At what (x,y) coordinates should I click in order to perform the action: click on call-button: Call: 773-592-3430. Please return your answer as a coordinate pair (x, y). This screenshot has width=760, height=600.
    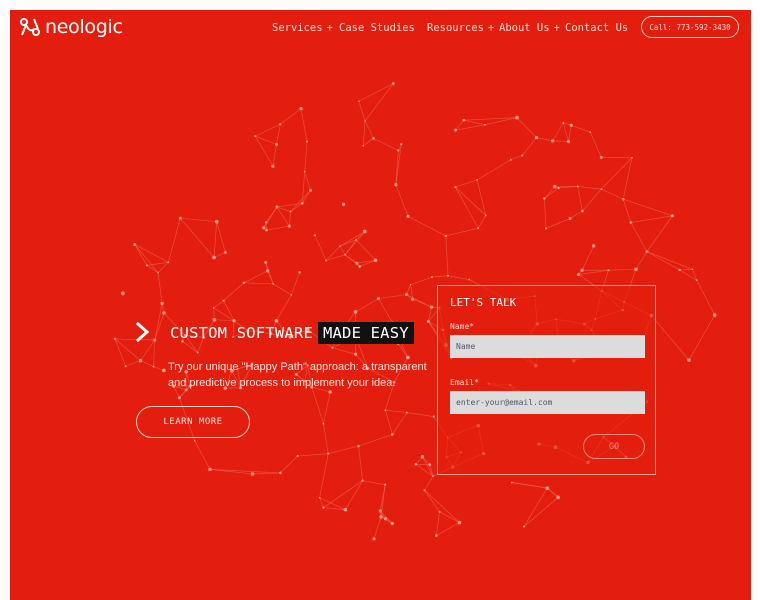
    Looking at the image, I should click on (690, 27).